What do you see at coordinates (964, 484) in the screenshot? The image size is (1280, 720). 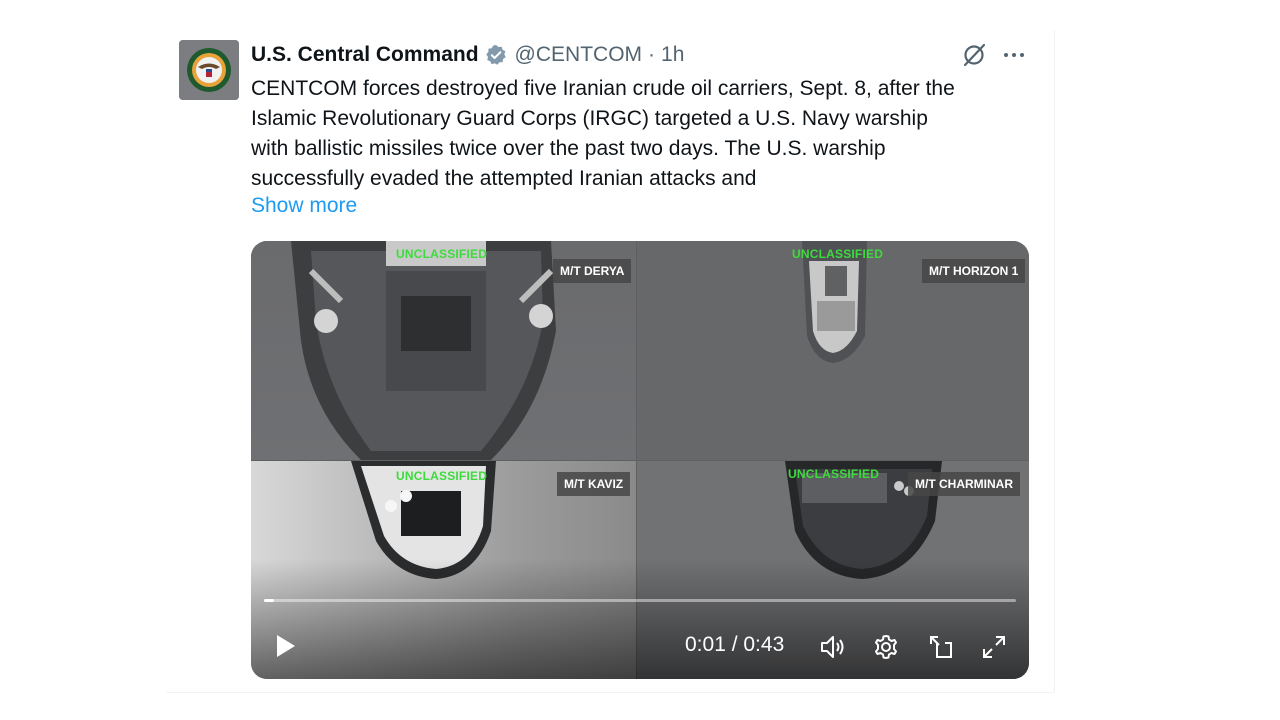 I see `vessel-label: M/T CHARMINAR` at bounding box center [964, 484].